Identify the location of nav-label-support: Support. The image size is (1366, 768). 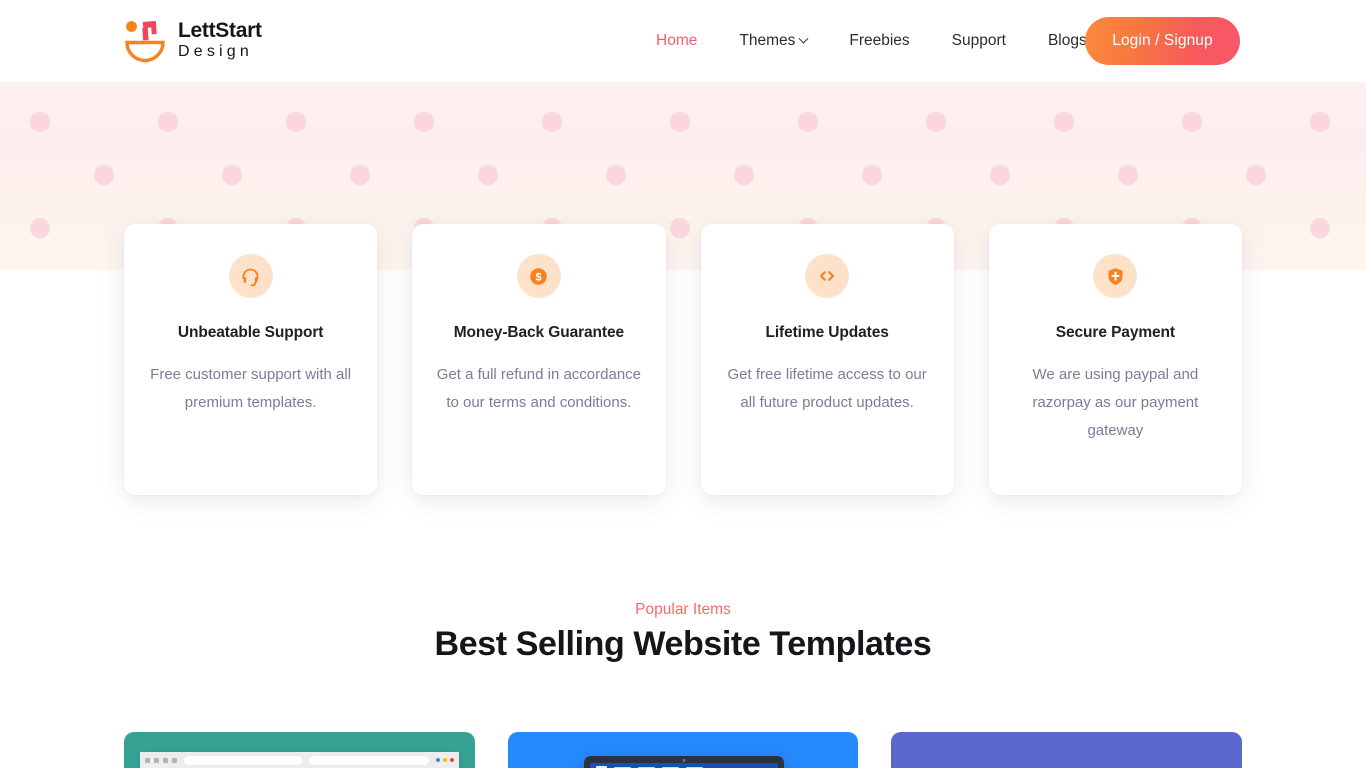
(978, 40).